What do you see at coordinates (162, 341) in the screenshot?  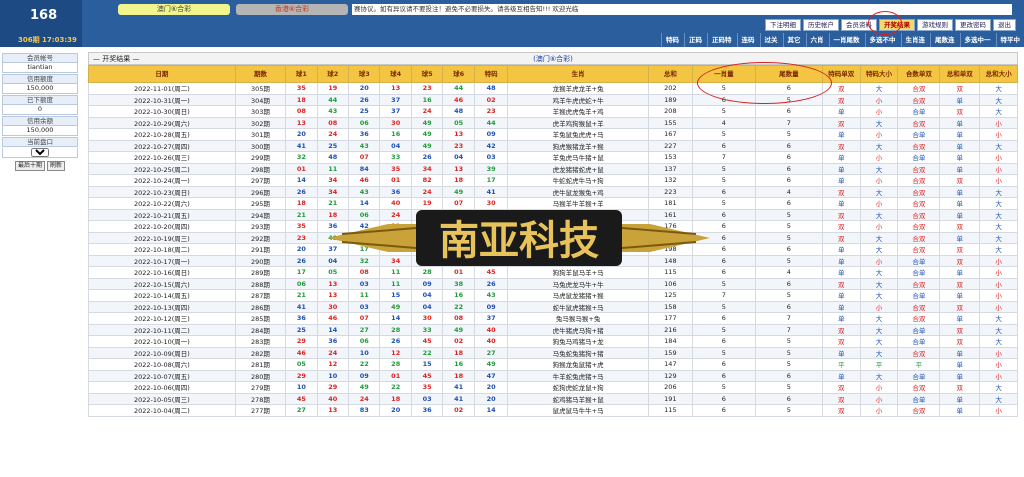 I see `cell: 2022-10-10(周一)` at bounding box center [162, 341].